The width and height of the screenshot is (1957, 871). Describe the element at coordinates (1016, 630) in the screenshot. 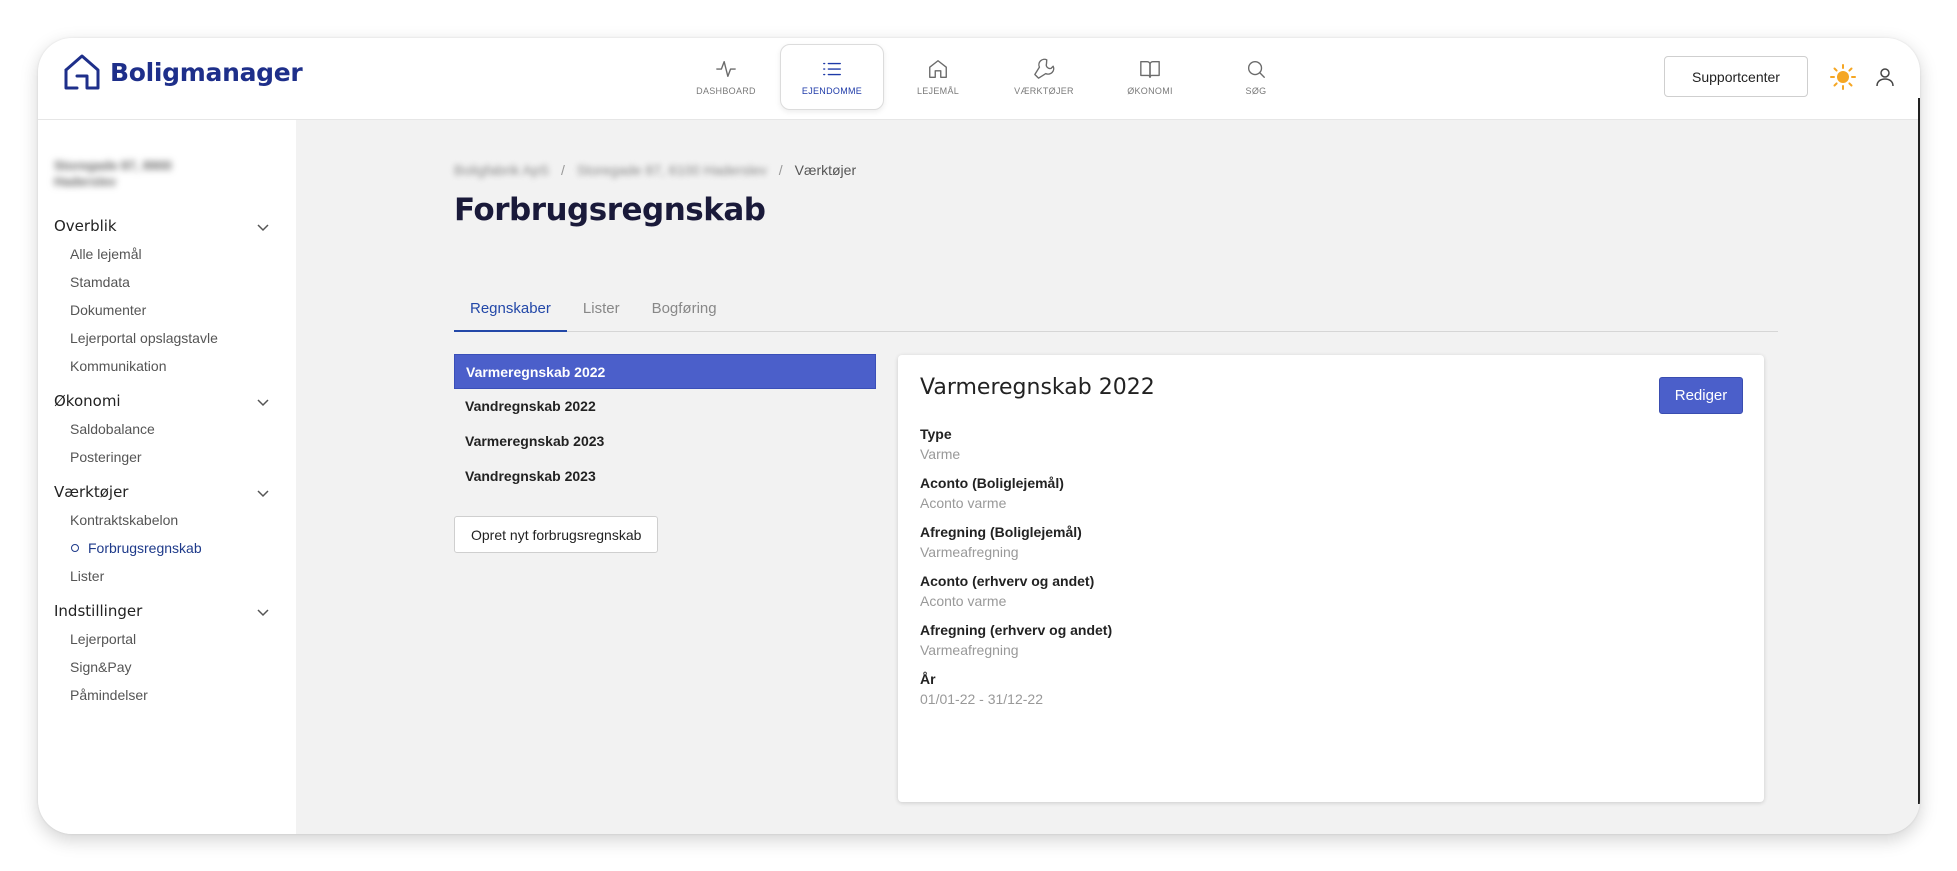

I see `field-label-afregning-erhverv: Afregning (erhverv og andet)` at that location.